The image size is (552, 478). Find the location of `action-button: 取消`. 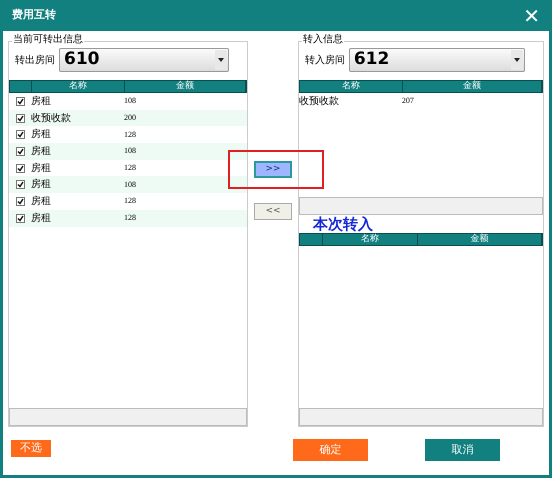

action-button: 取消 is located at coordinates (462, 450).